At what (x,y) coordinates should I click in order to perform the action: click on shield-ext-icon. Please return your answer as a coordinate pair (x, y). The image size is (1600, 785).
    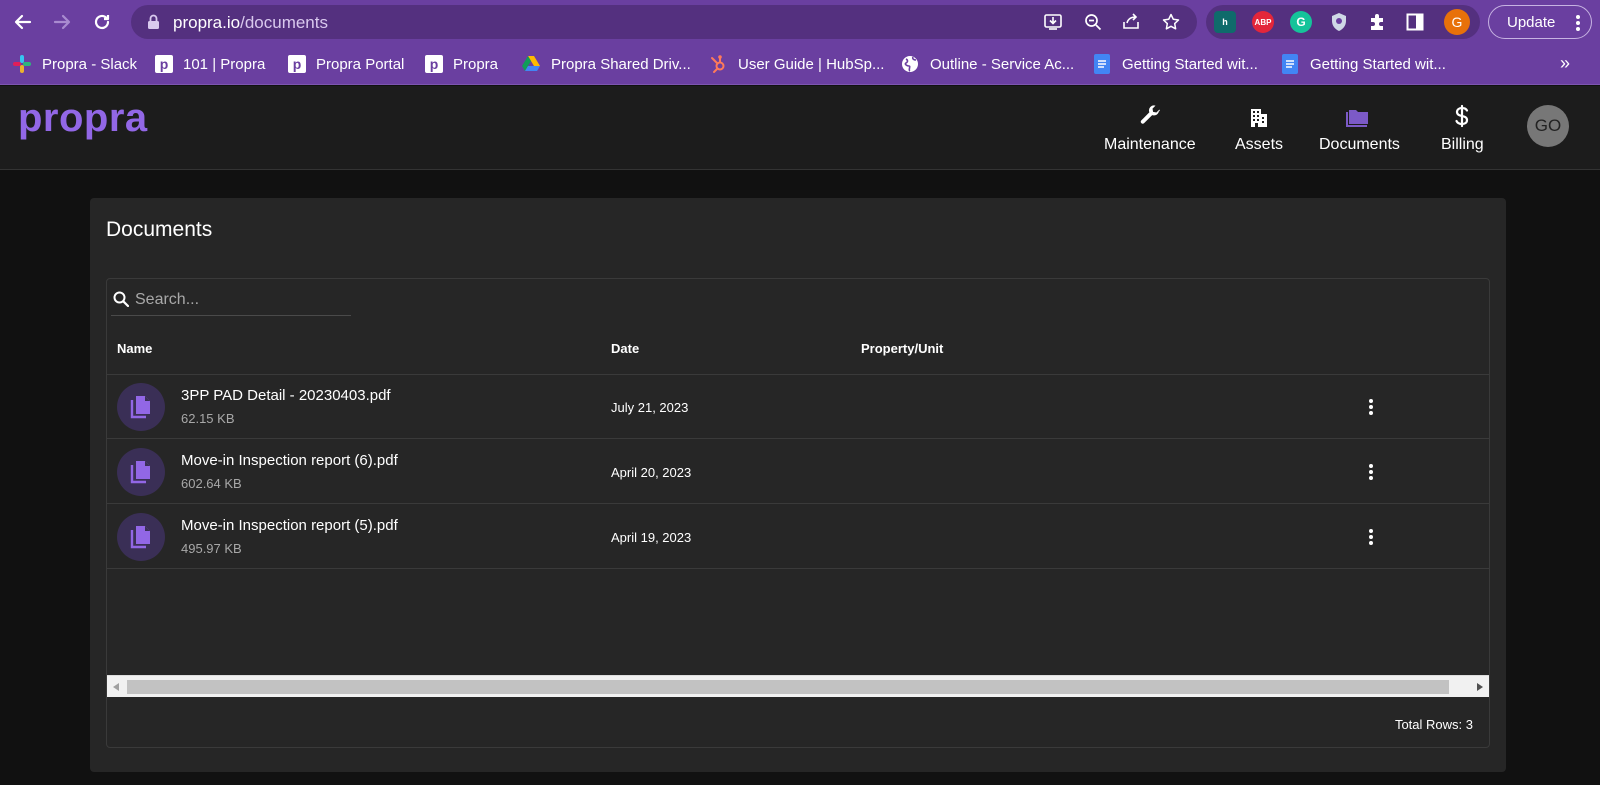
    Looking at the image, I should click on (1339, 22).